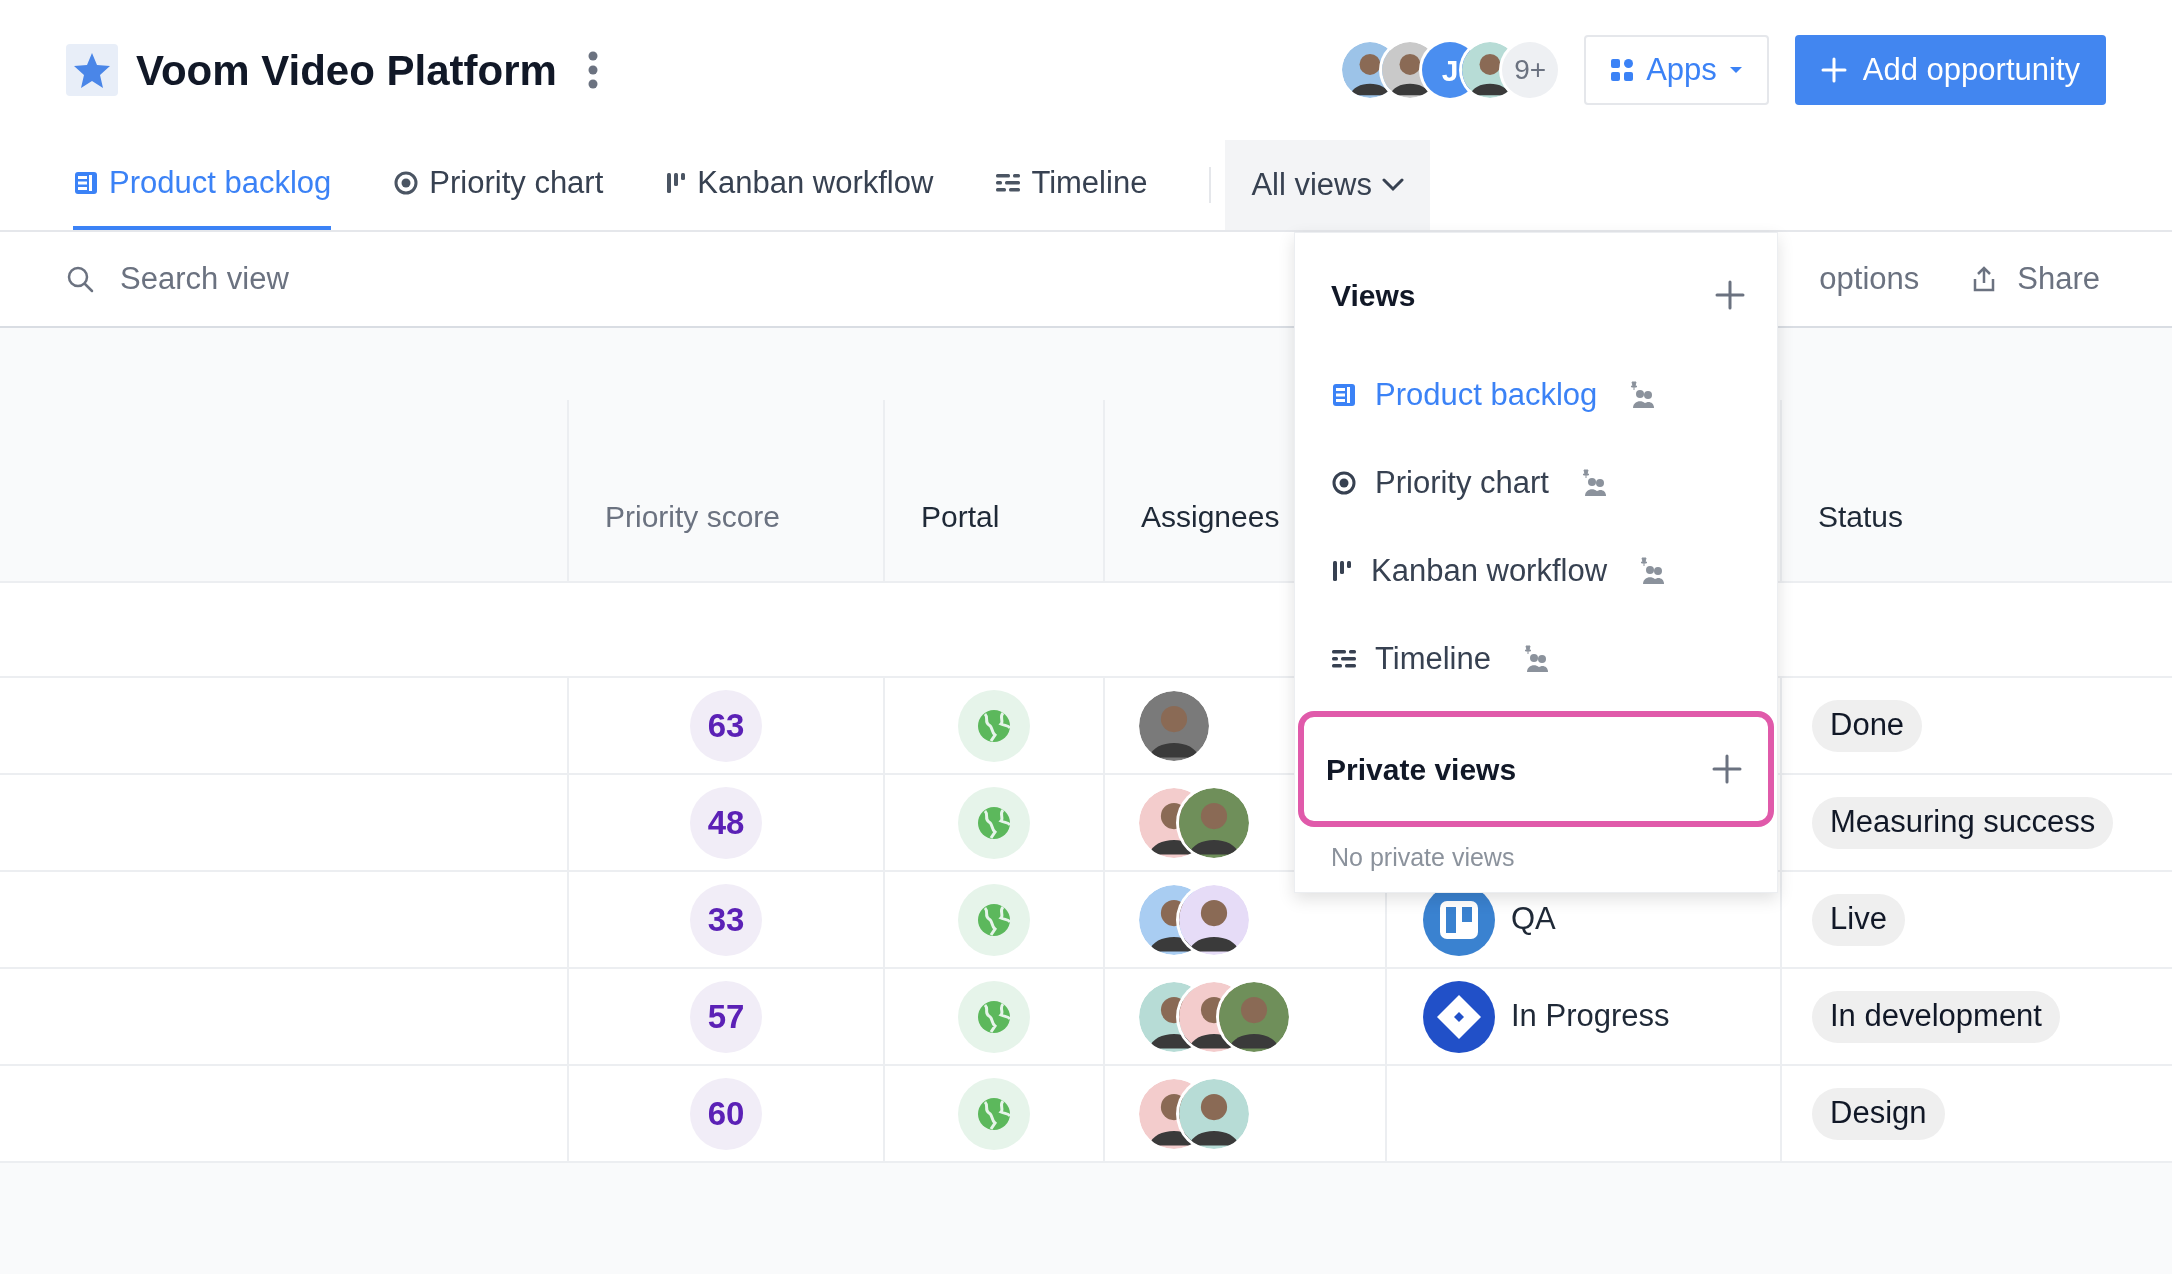  Describe the element at coordinates (80, 279) in the screenshot. I see `search-icon` at that location.